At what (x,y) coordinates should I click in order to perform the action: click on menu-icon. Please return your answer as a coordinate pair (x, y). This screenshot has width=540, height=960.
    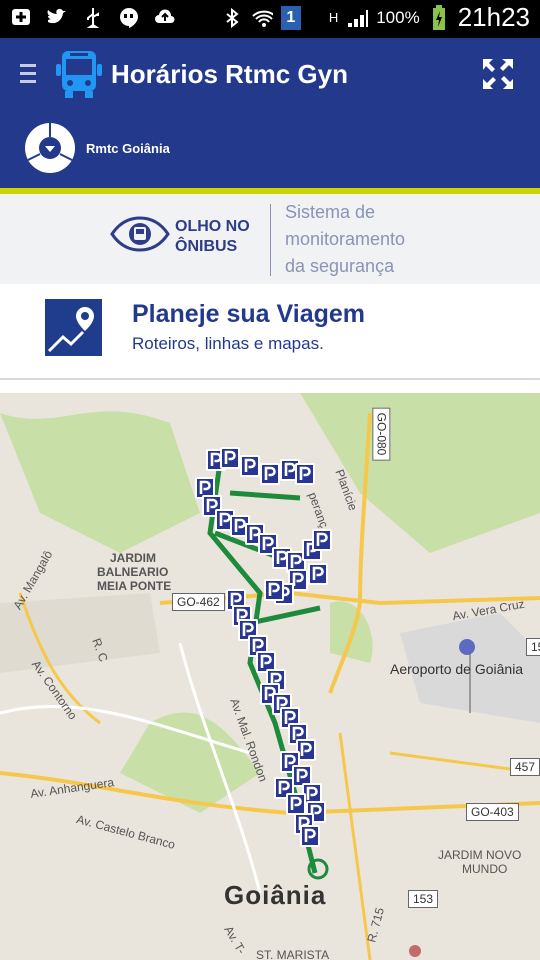
    Looking at the image, I should click on (28, 74).